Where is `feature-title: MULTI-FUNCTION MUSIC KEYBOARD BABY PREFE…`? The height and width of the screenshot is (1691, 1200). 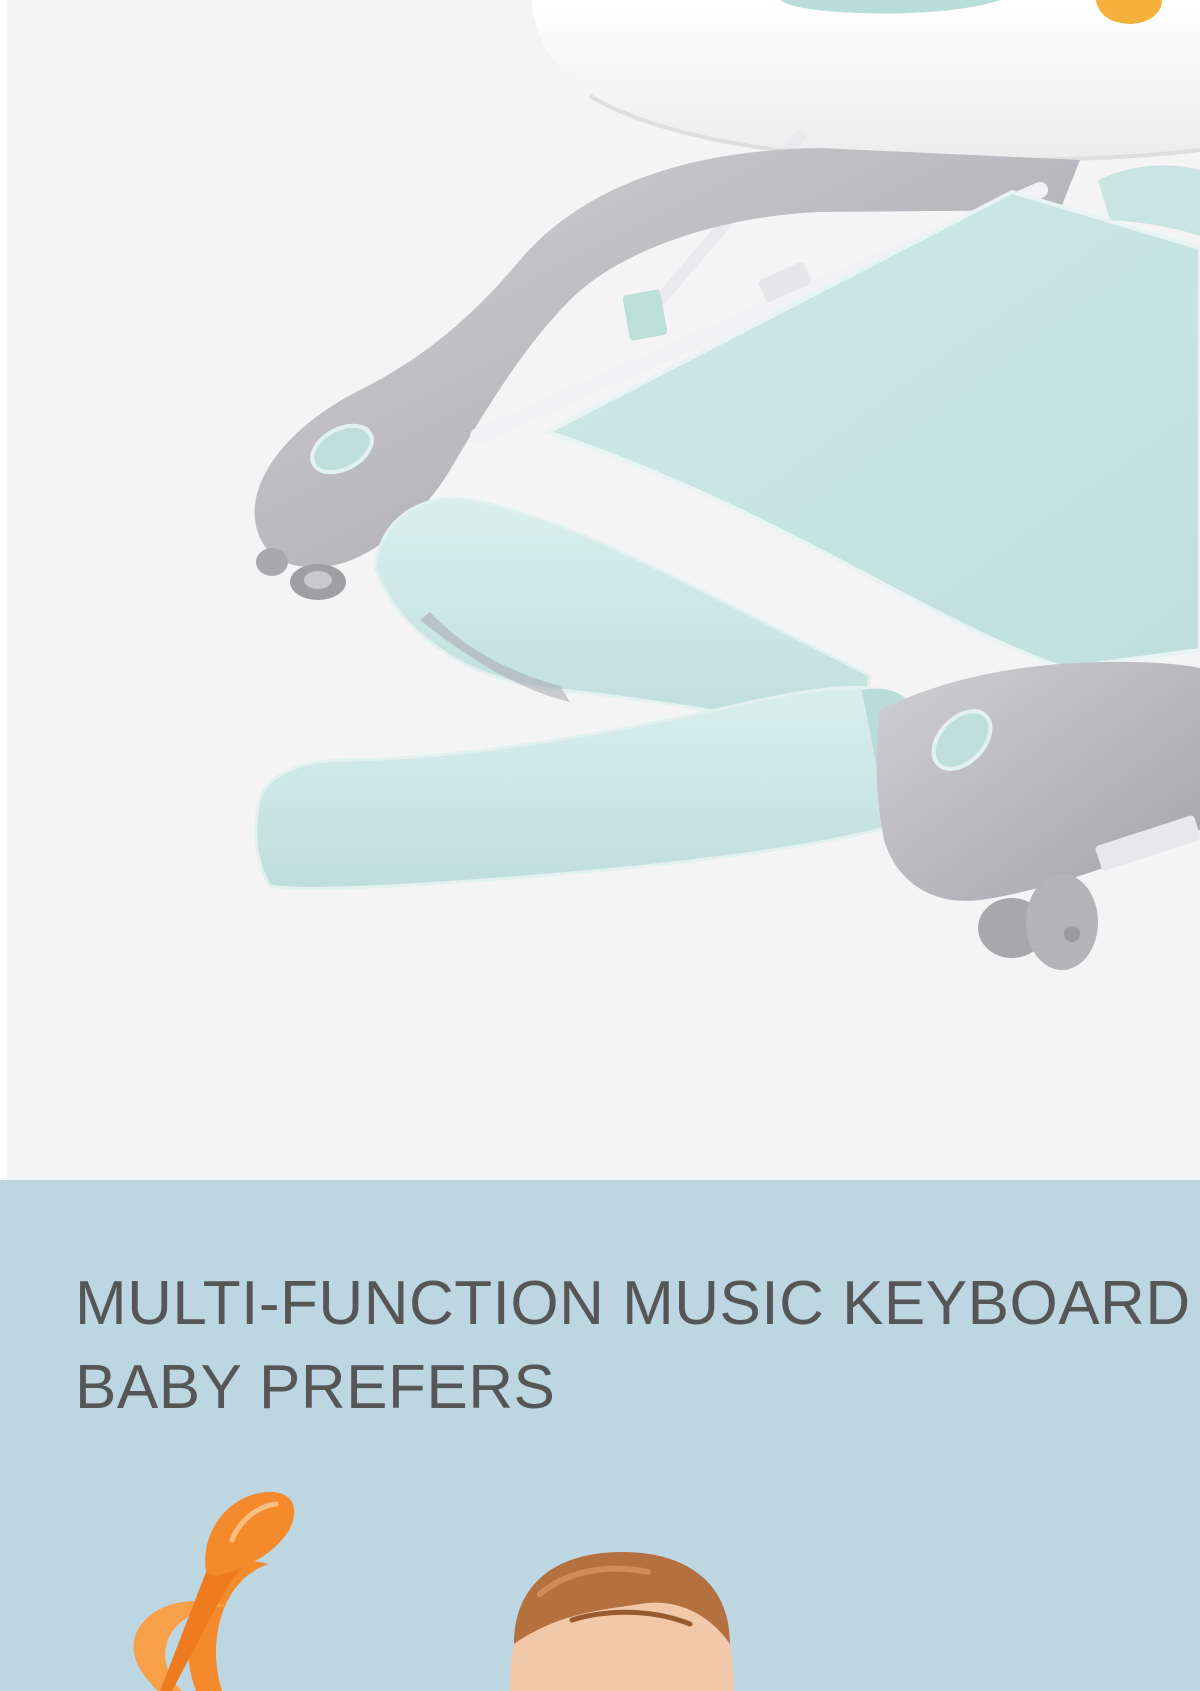
feature-title: MULTI-FUNCTION MUSIC KEYBOARD BABY PREFE… is located at coordinates (633, 1346).